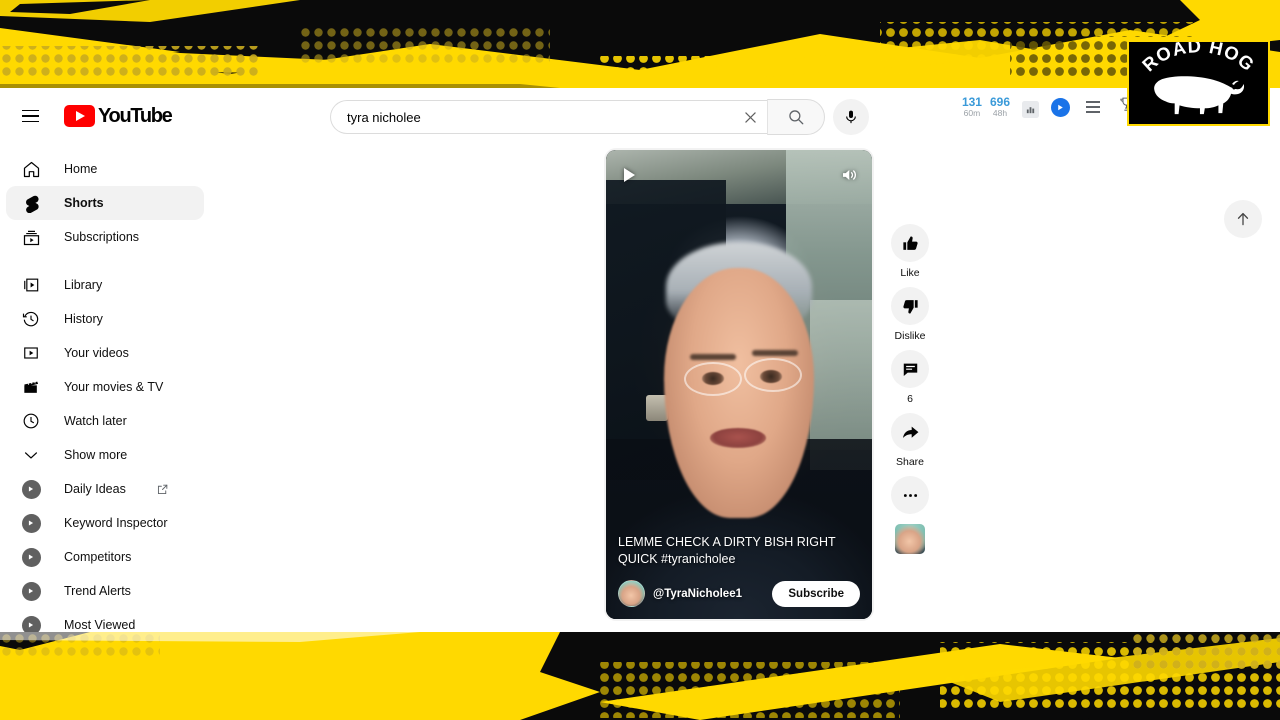 The height and width of the screenshot is (720, 1280). Describe the element at coordinates (31, 353) in the screenshot. I see `your-videos-icon` at that location.